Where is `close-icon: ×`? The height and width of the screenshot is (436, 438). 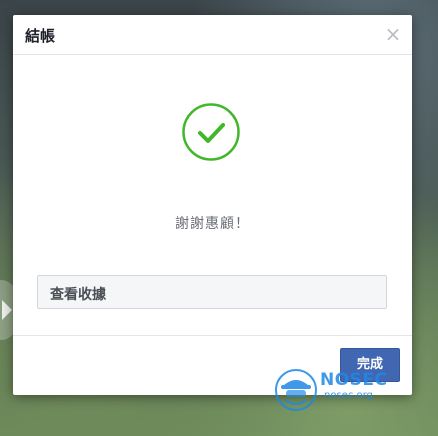
close-icon: × is located at coordinates (393, 34).